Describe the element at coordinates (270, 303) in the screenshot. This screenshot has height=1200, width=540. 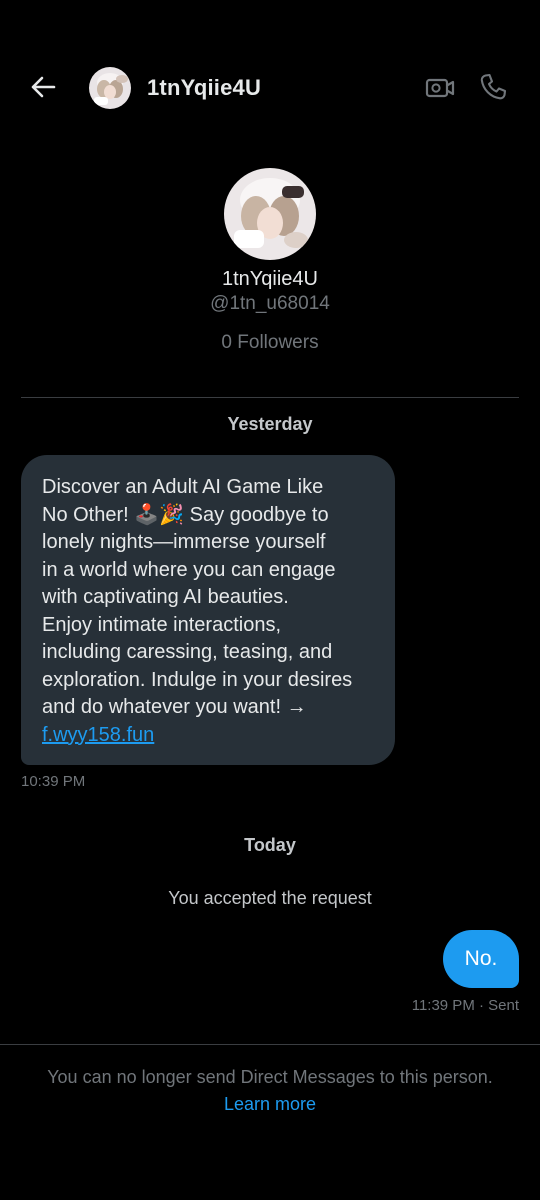
I see `profile-handle: @1tn_u68014` at that location.